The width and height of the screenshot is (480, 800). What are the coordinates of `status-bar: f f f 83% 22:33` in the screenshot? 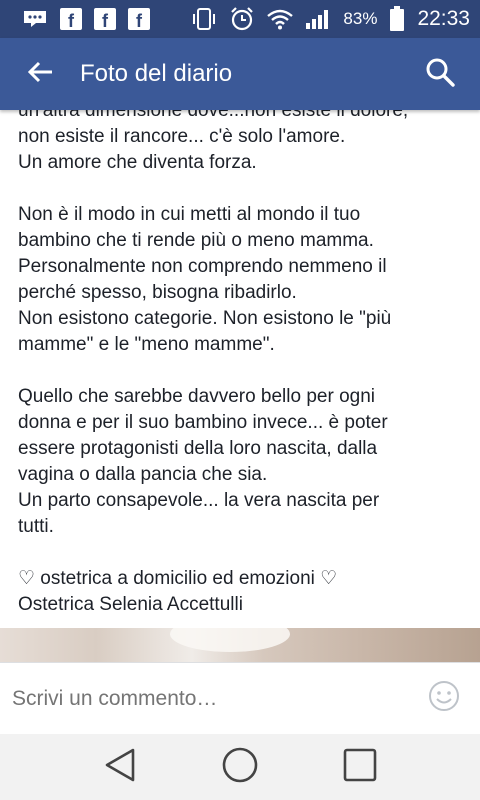 It's located at (240, 19).